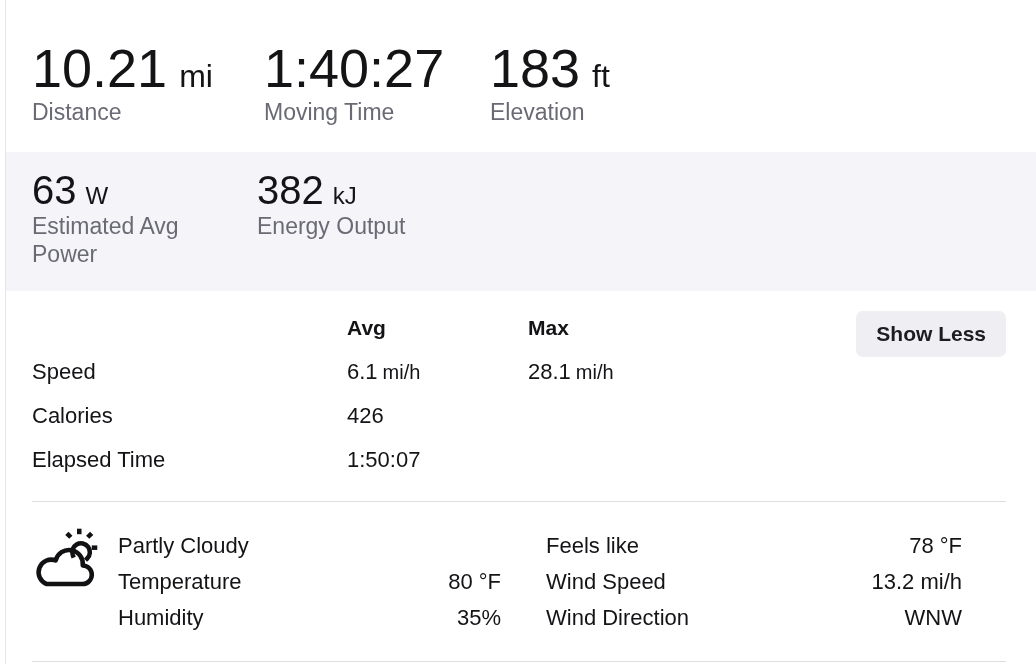 The image size is (1036, 664). Describe the element at coordinates (329, 112) in the screenshot. I see `stat-label: Moving Time` at that location.